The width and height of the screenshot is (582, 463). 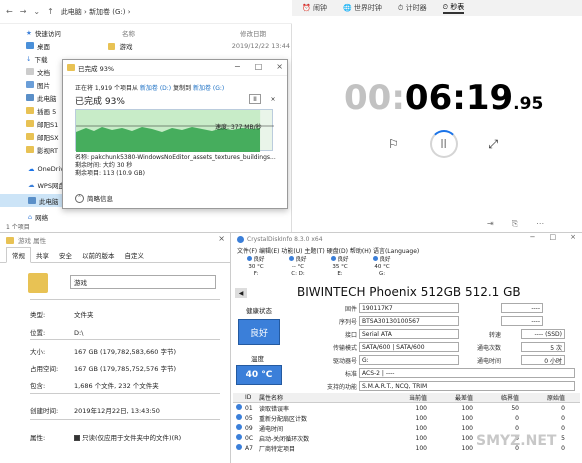 What do you see at coordinates (32, 184) in the screenshot?
I see `sidebar-item: ☁ WPS网盘` at bounding box center [32, 184].